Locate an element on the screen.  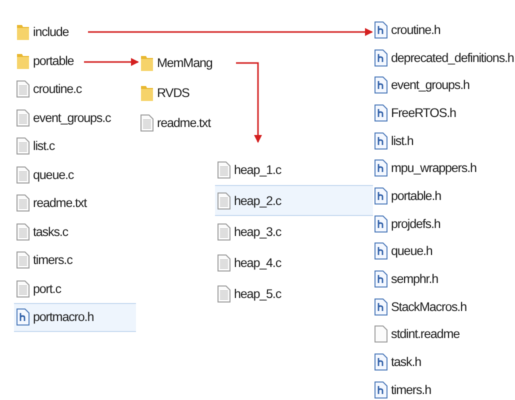
file-row: queue.c is located at coordinates (75, 174).